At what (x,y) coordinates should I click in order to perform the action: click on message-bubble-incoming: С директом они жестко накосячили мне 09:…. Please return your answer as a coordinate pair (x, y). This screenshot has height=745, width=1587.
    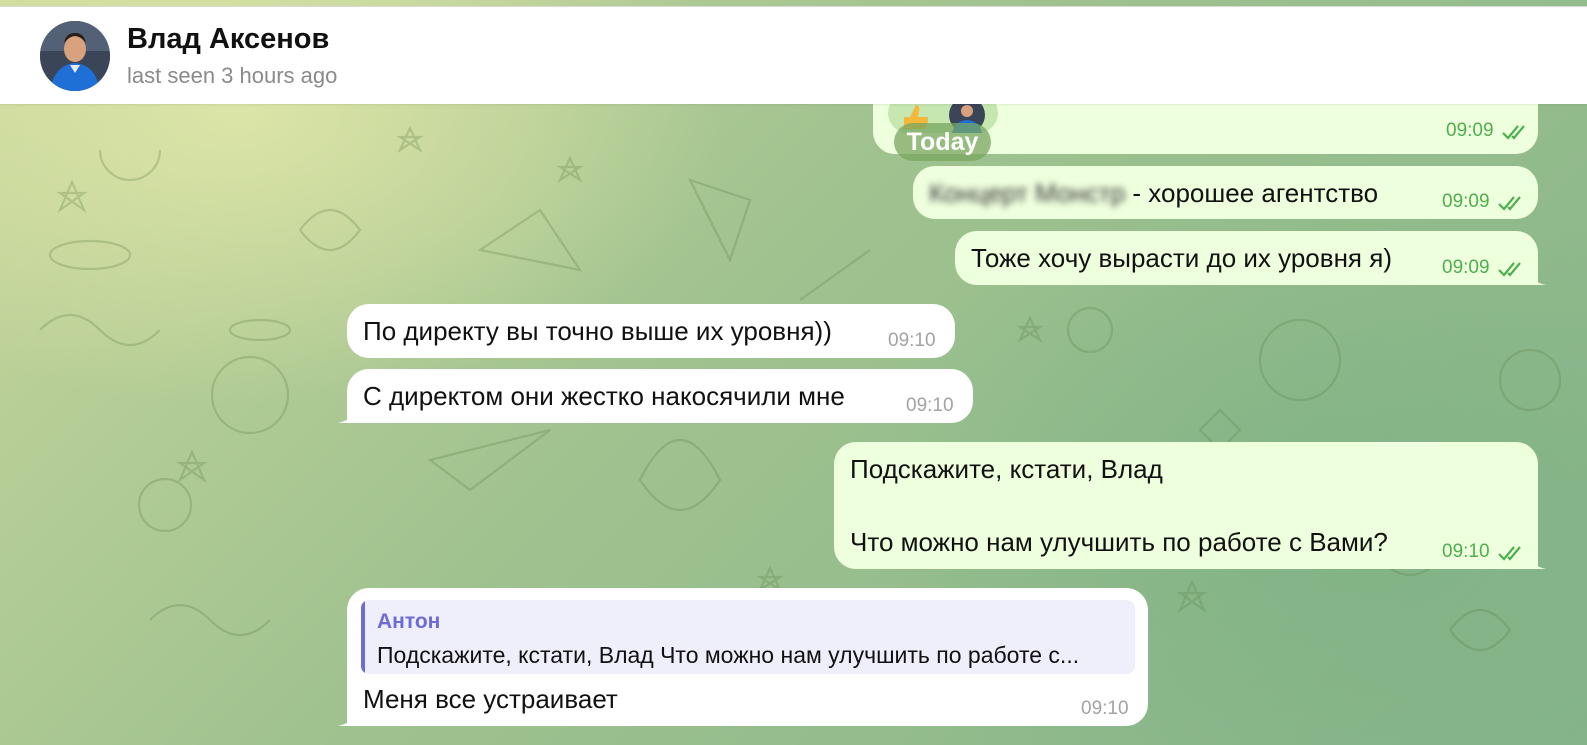
    Looking at the image, I should click on (655, 396).